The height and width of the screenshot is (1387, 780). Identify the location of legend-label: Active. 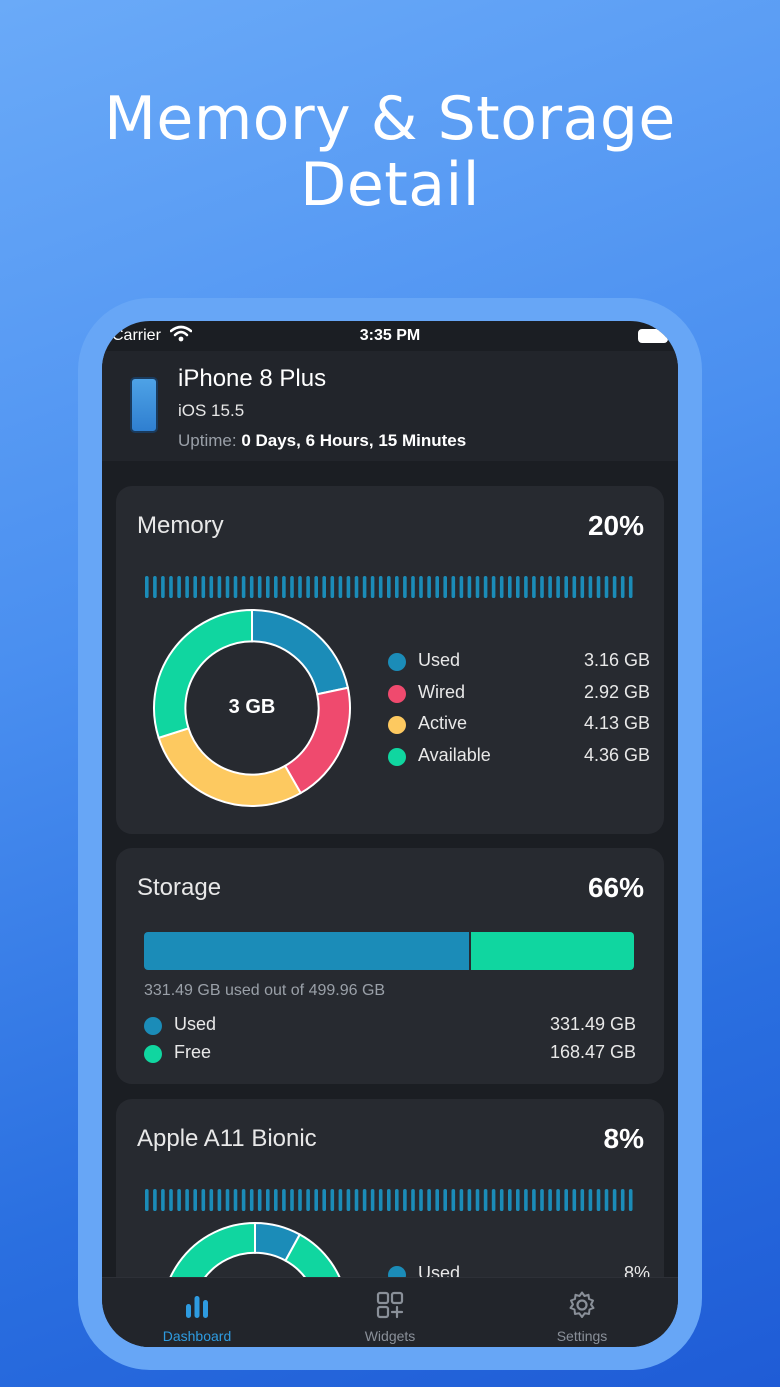
(443, 723).